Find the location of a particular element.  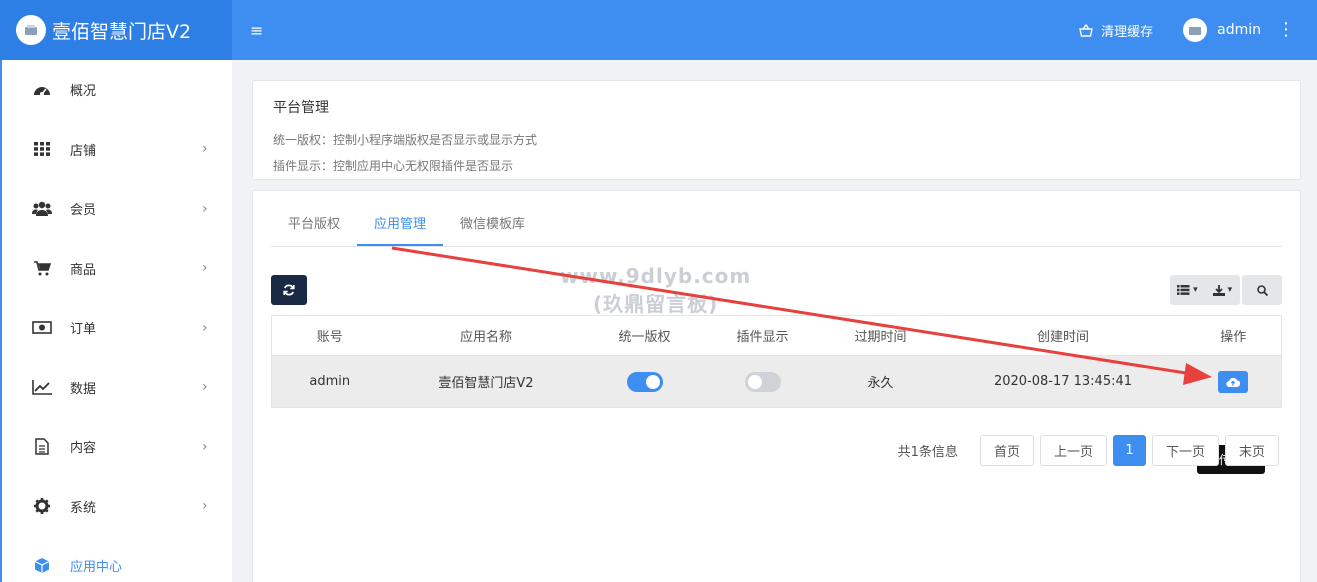

cell-plugin-display is located at coordinates (762, 381).